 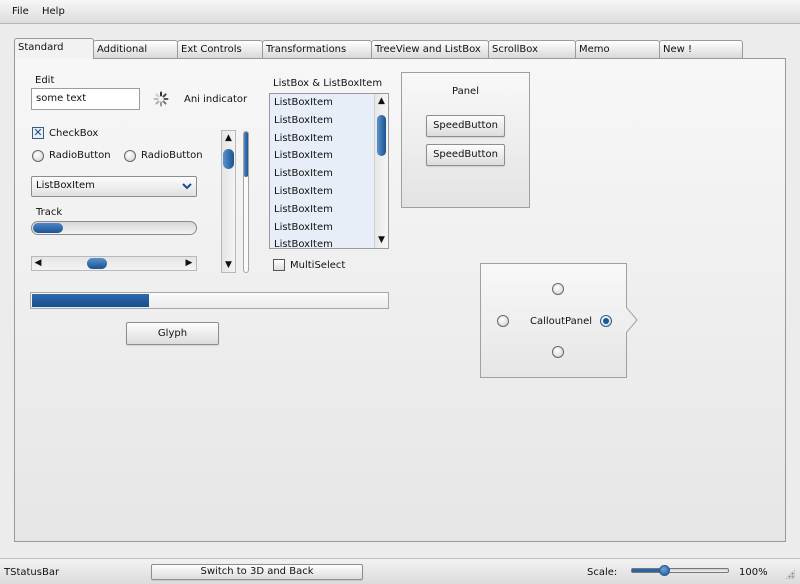 What do you see at coordinates (172, 155) in the screenshot?
I see `radio-button-2-label: RadioButton` at bounding box center [172, 155].